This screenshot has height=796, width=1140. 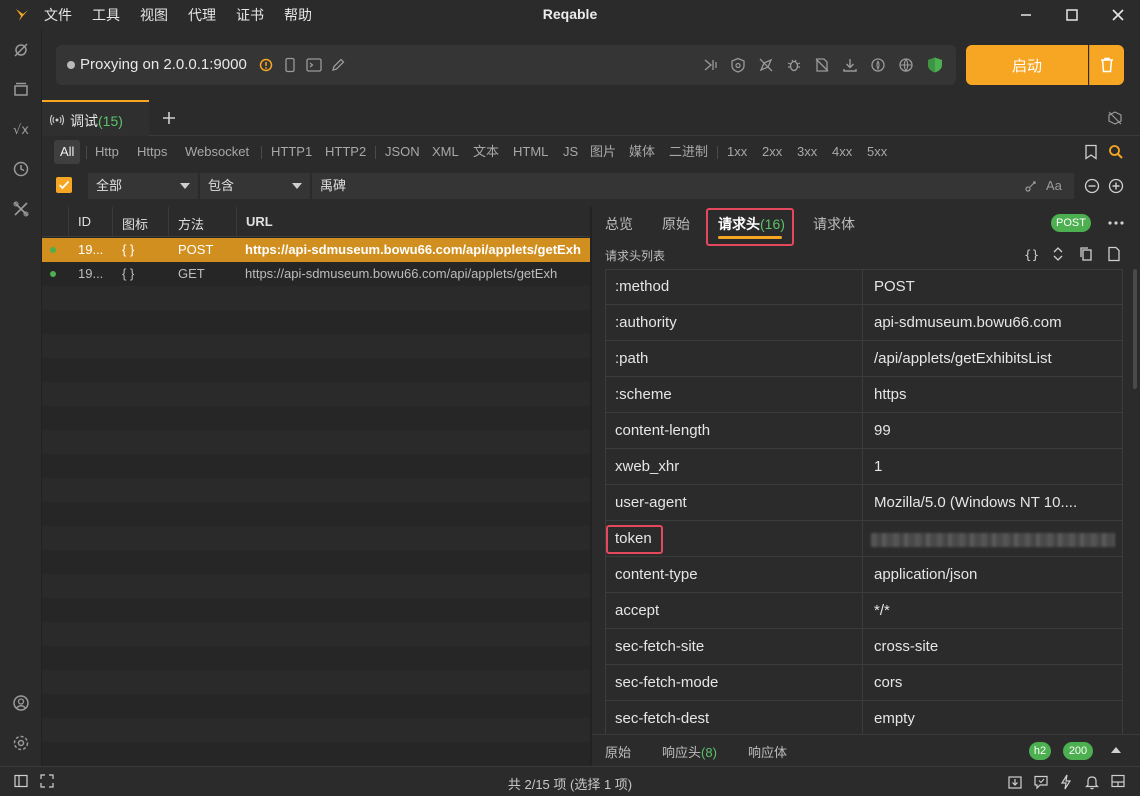 I want to click on tools-icon, so click(x=21, y=209).